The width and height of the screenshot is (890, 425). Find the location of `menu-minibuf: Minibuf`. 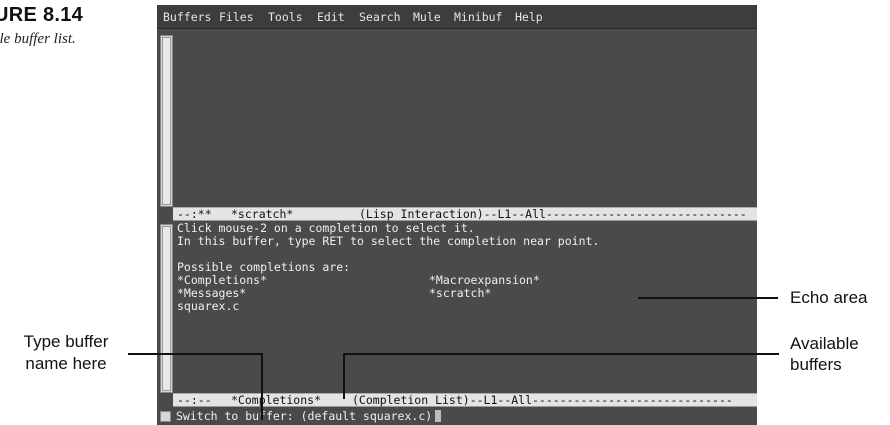

menu-minibuf: Minibuf is located at coordinates (478, 17).